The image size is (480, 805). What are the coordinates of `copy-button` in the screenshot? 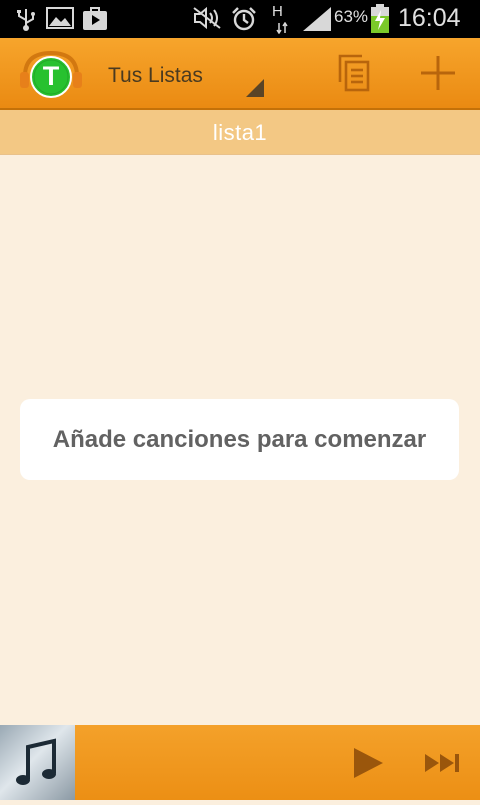 It's located at (356, 74).